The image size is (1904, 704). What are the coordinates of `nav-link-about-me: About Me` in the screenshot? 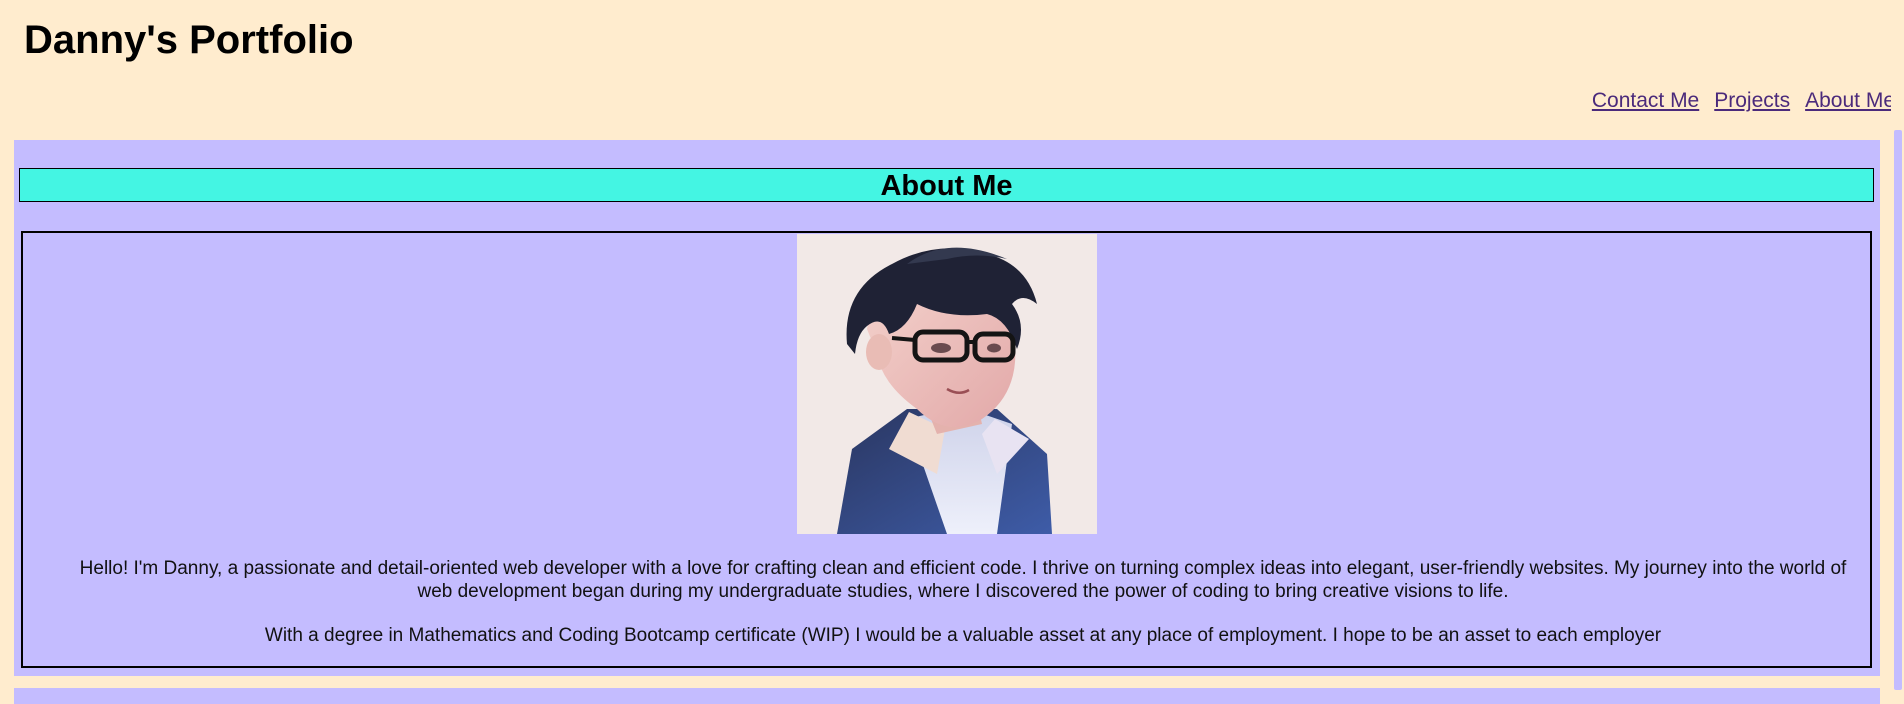 It's located at (1850, 101).